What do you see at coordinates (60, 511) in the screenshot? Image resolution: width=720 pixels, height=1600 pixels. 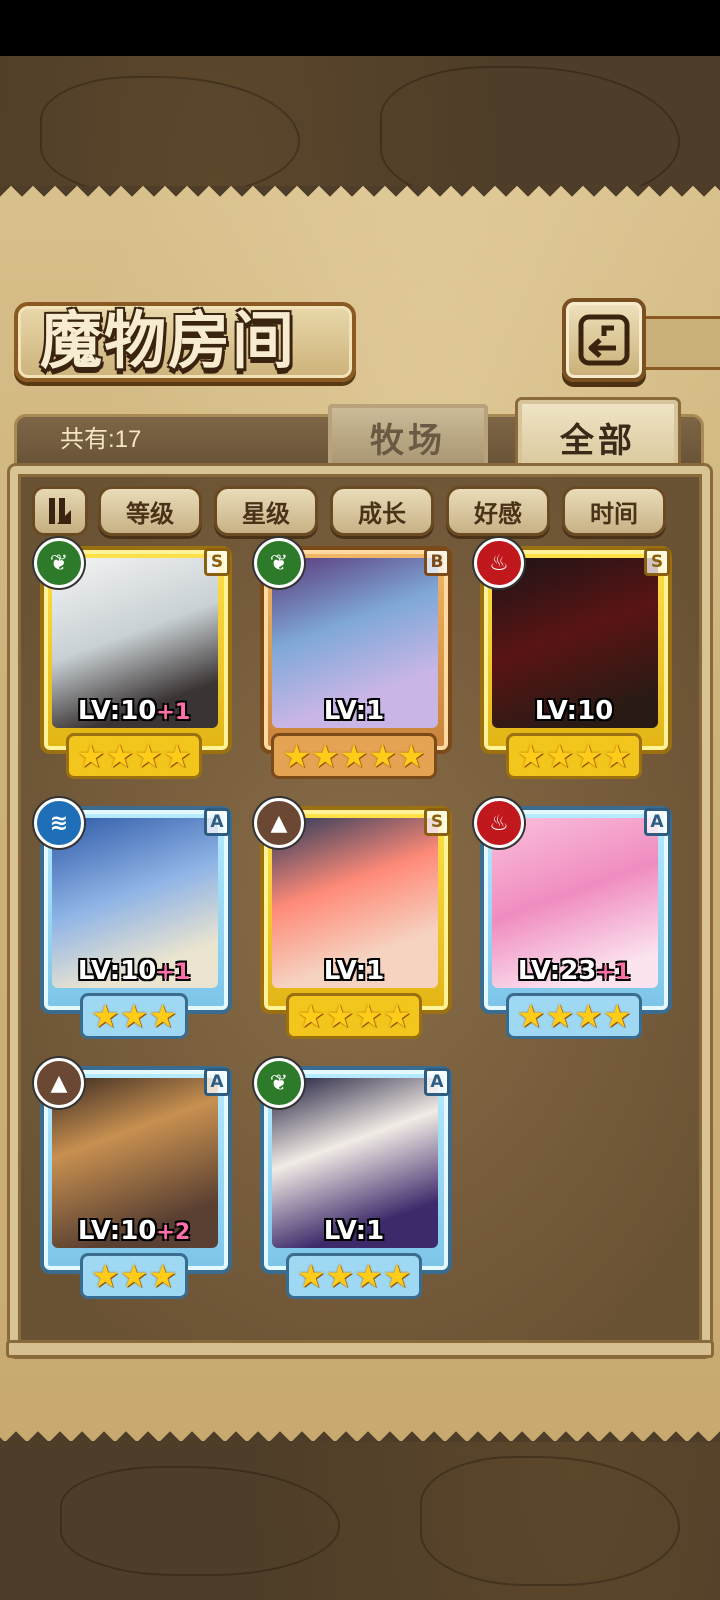 I see `sort-order-toggle` at bounding box center [60, 511].